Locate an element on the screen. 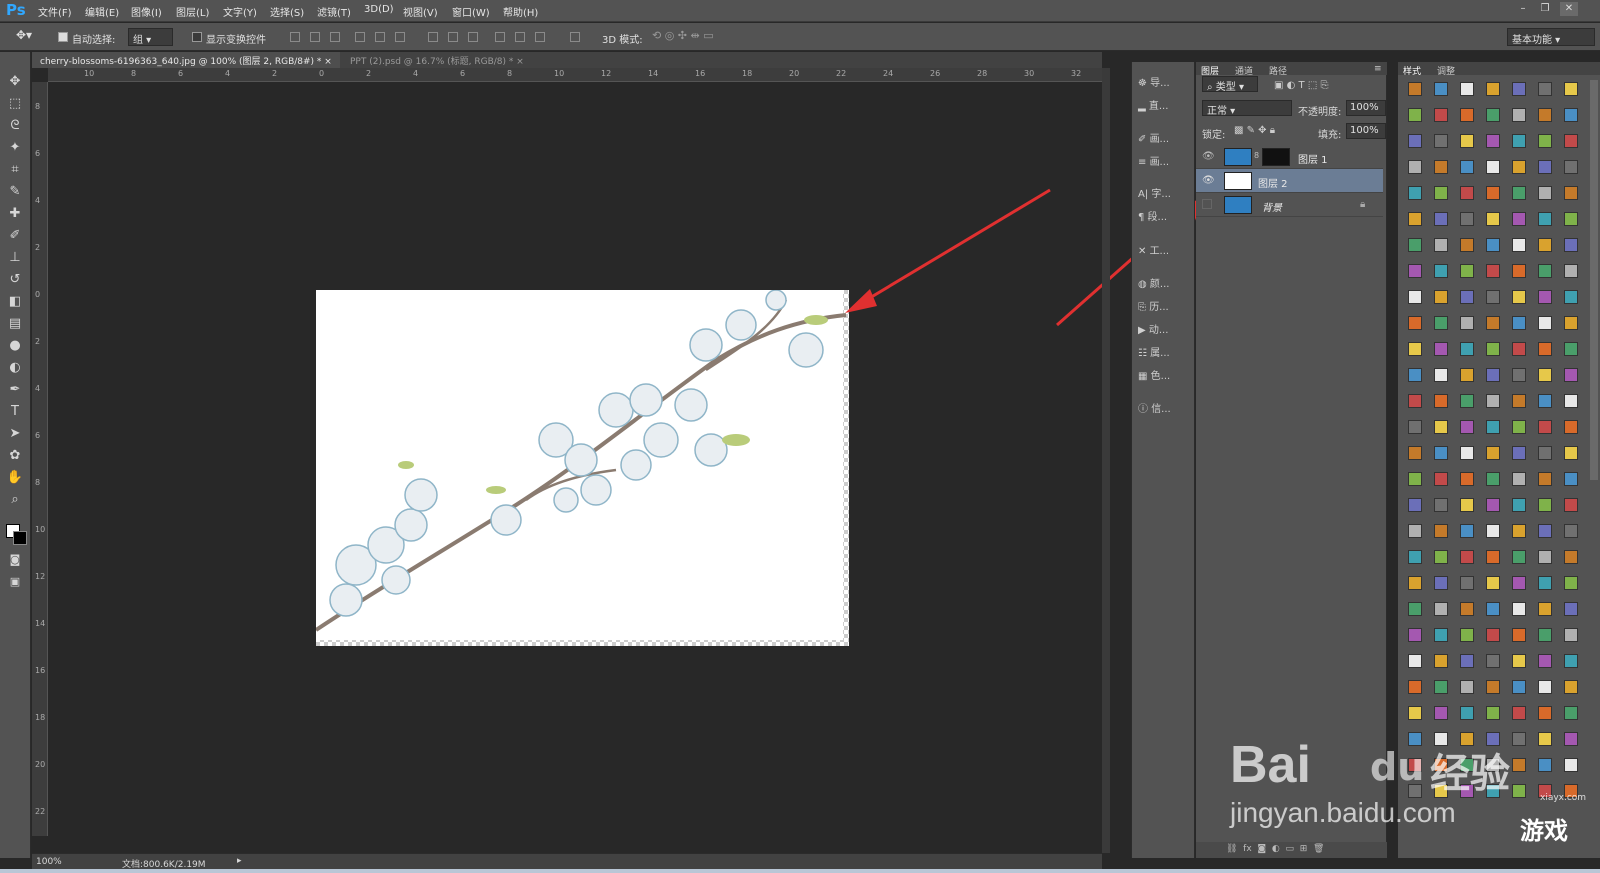 This screenshot has width=1600, height=873. move-tool-icon: ✥ is located at coordinates (15, 82).